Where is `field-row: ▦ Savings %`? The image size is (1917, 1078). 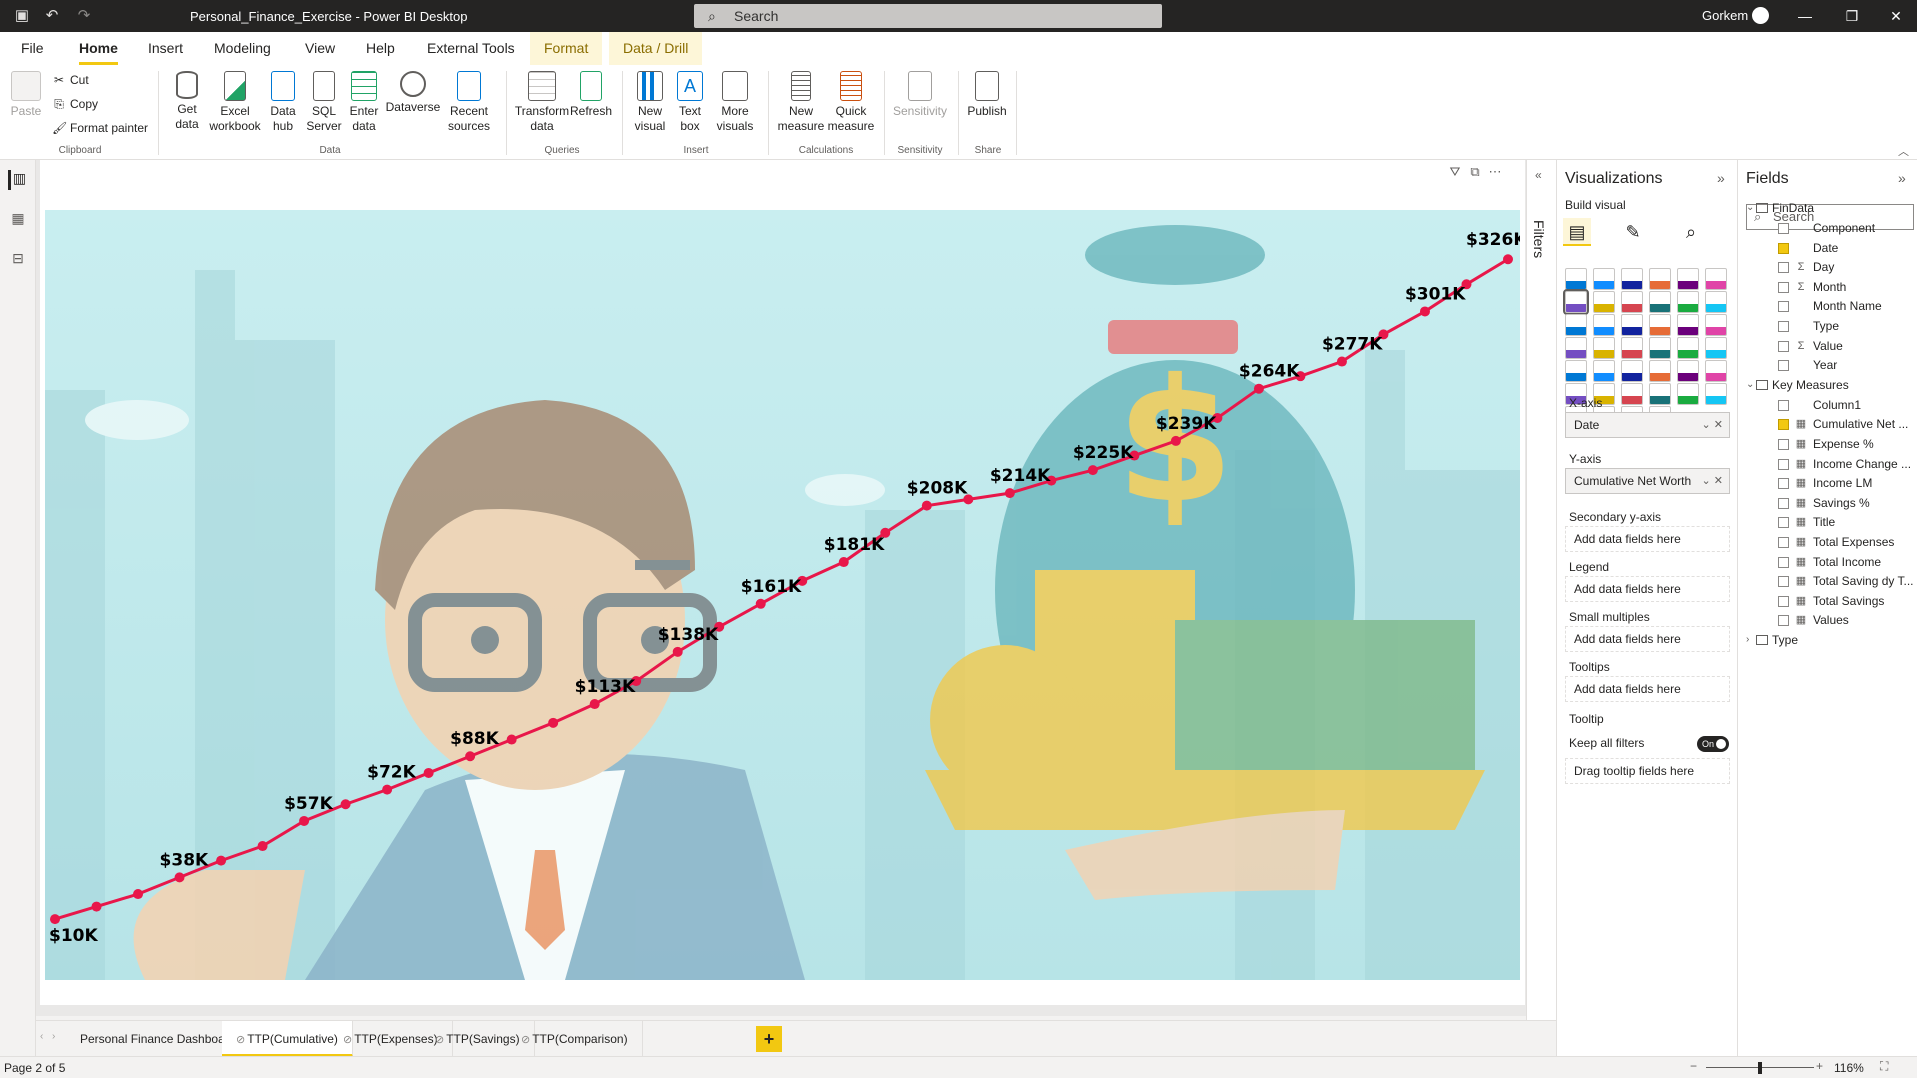 field-row: ▦ Savings % is located at coordinates (1827, 503).